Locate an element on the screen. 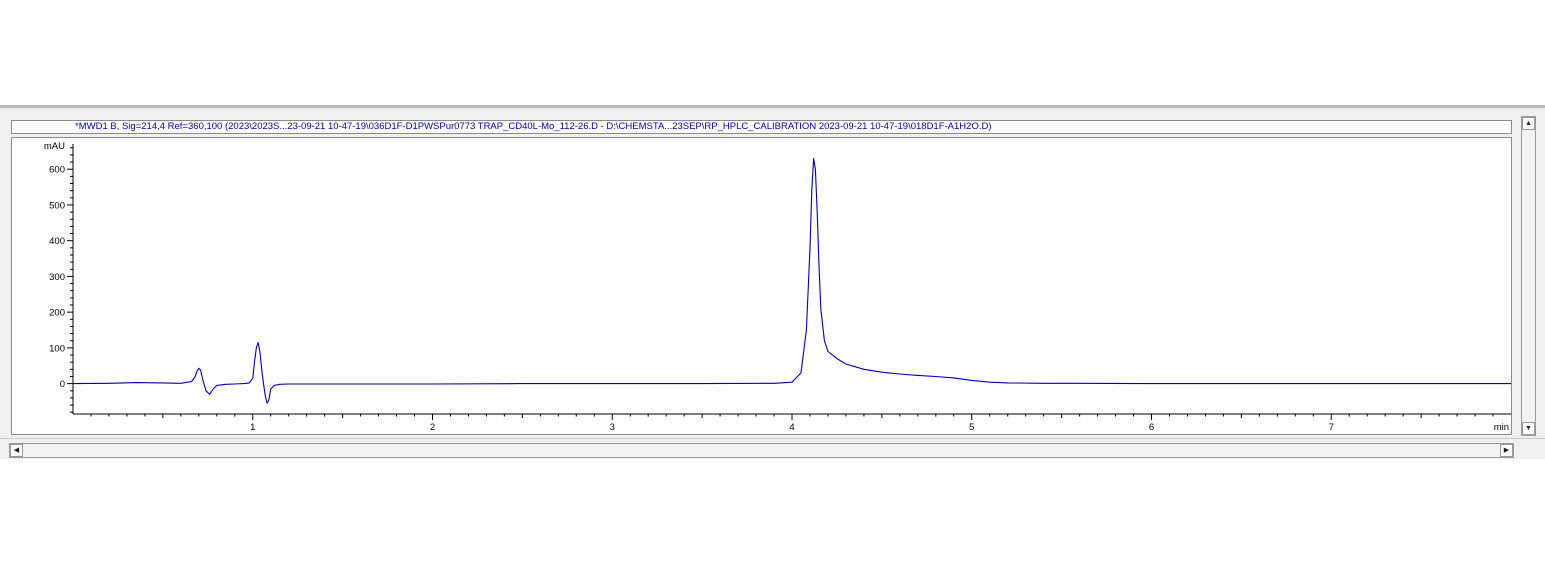 The height and width of the screenshot is (564, 1545). y-axis-label: mAU is located at coordinates (54, 146).